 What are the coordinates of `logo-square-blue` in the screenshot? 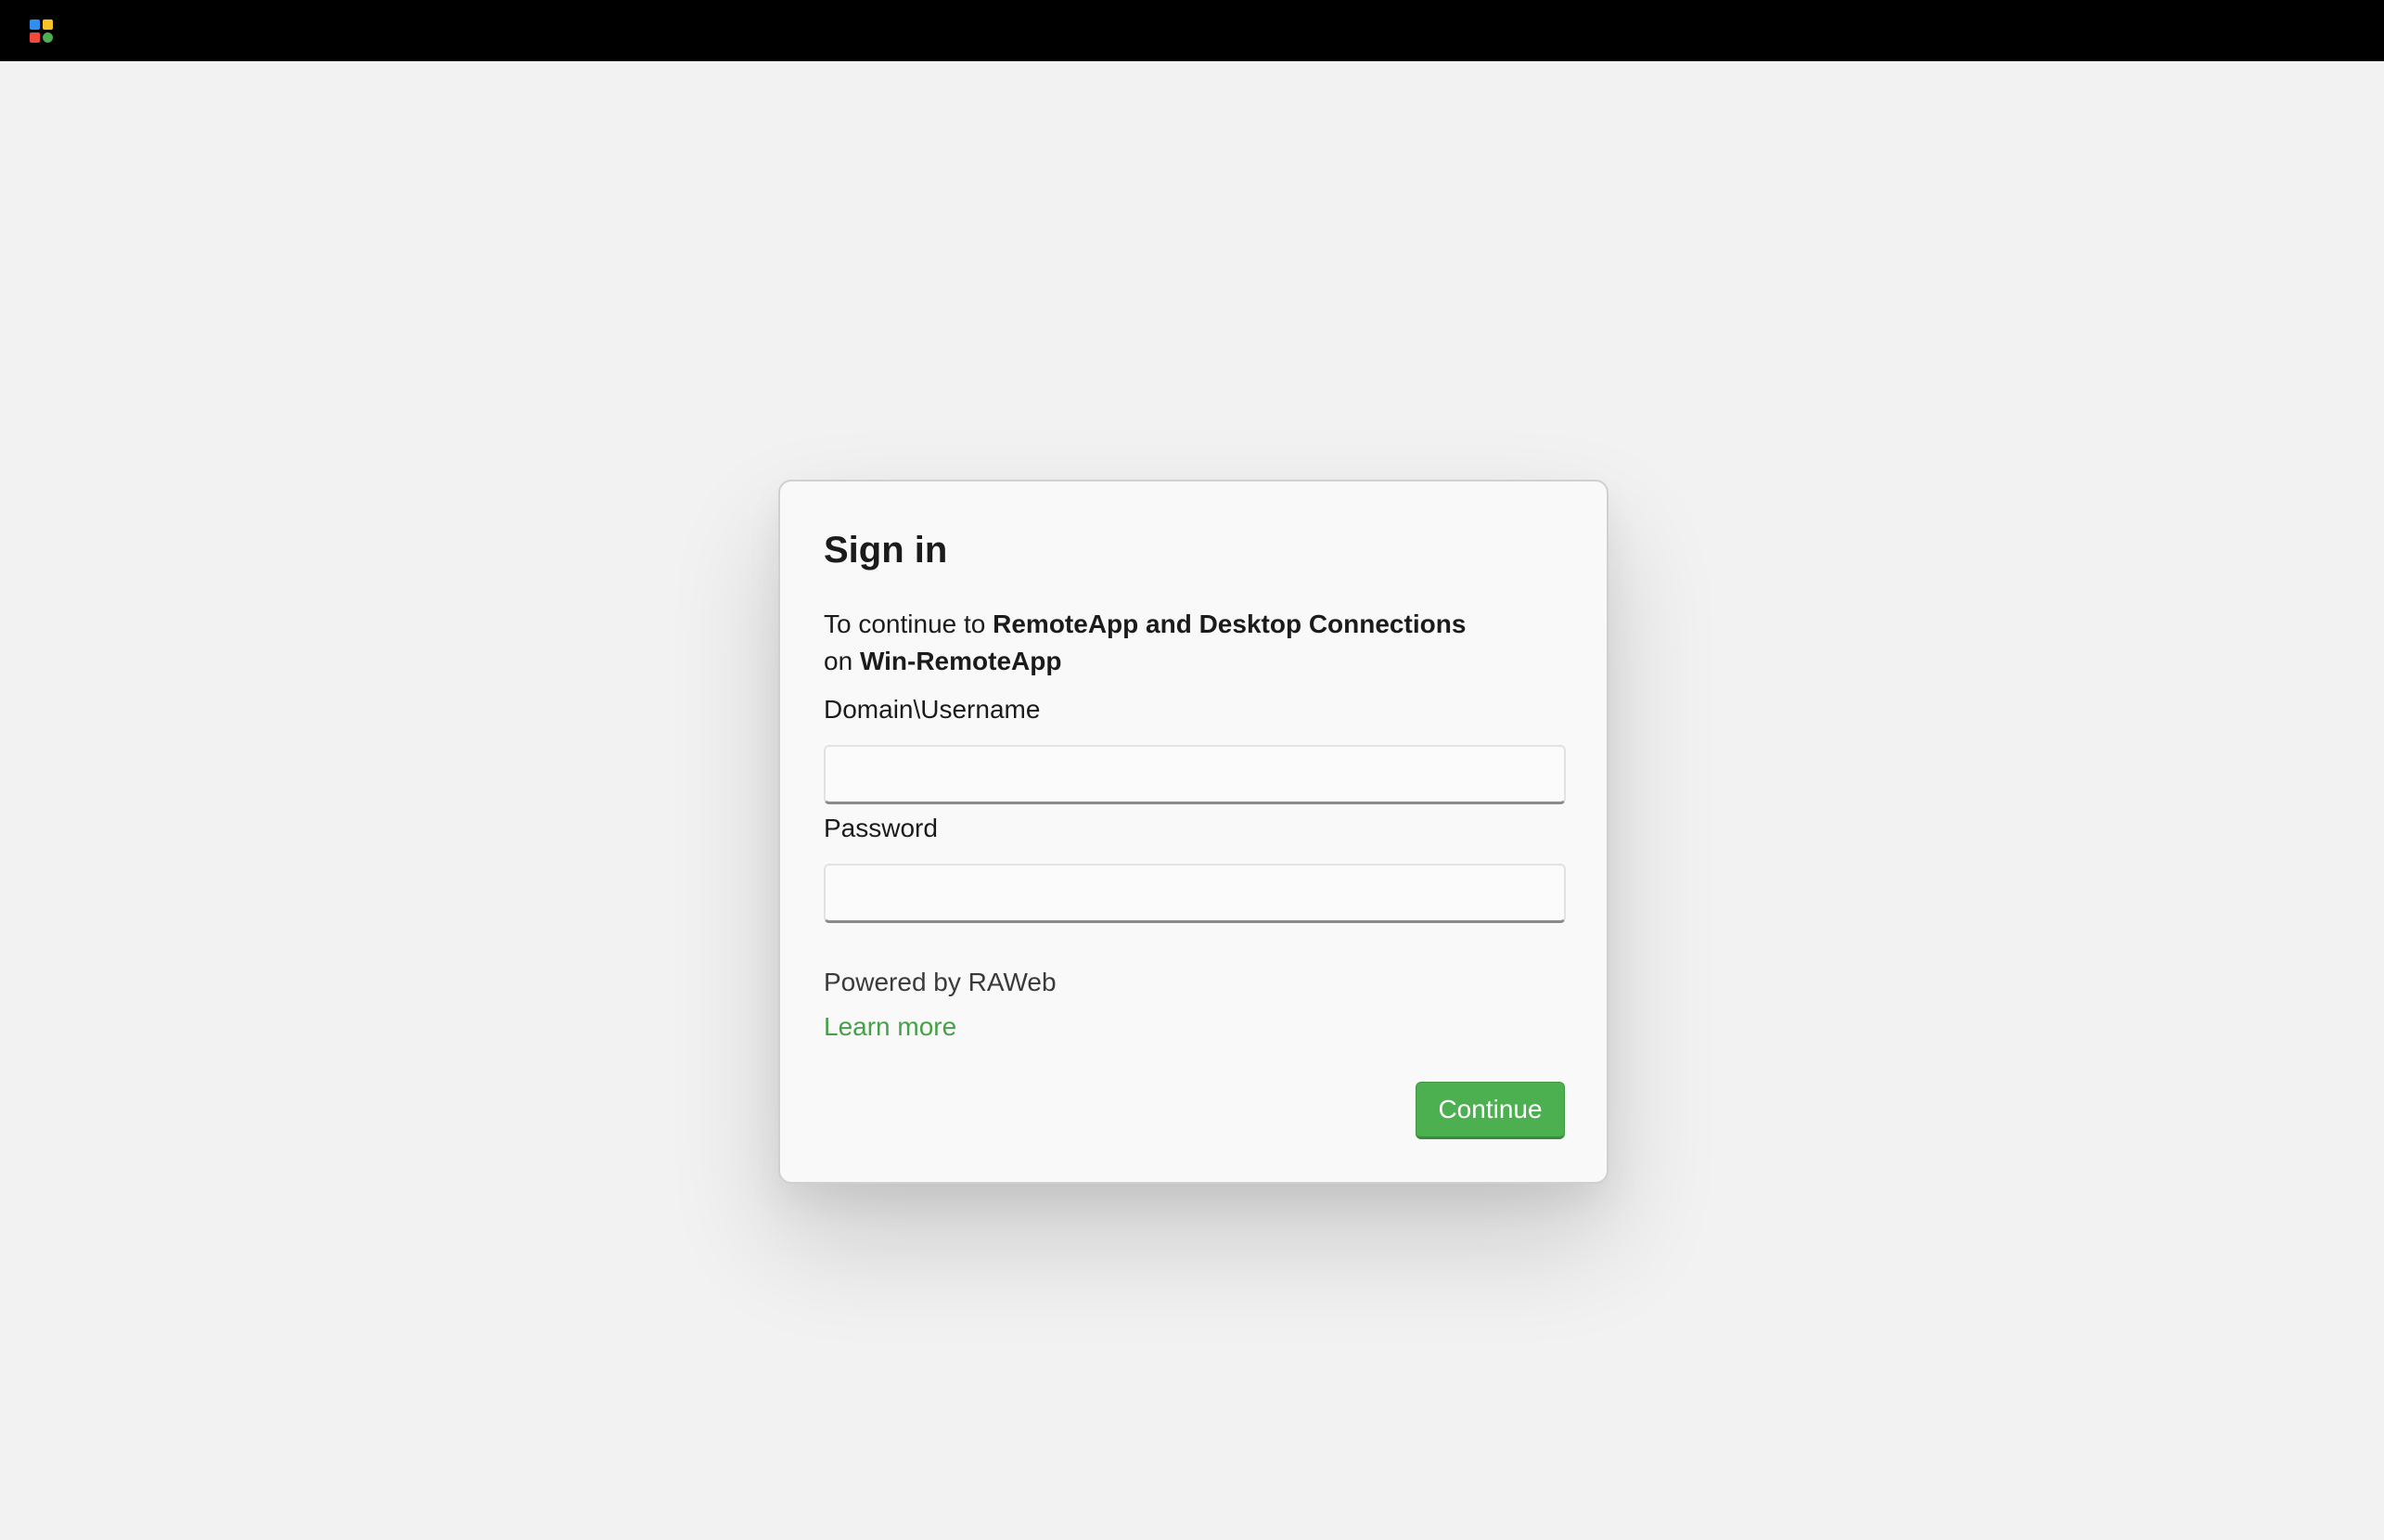 It's located at (35, 24).